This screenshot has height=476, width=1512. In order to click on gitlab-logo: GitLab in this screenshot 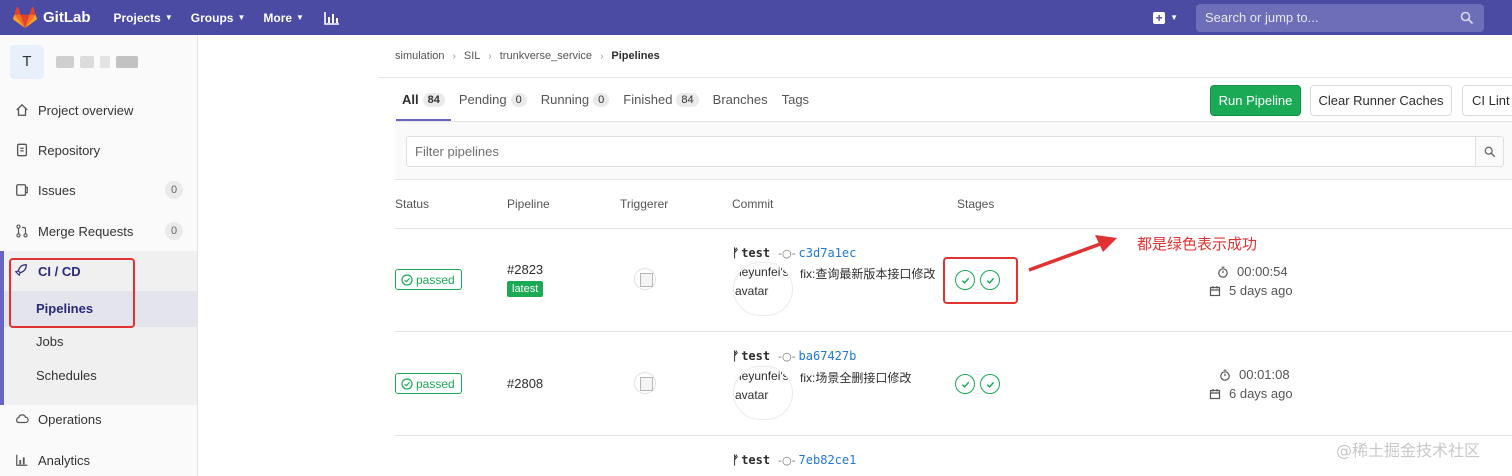, I will do `click(52, 17)`.